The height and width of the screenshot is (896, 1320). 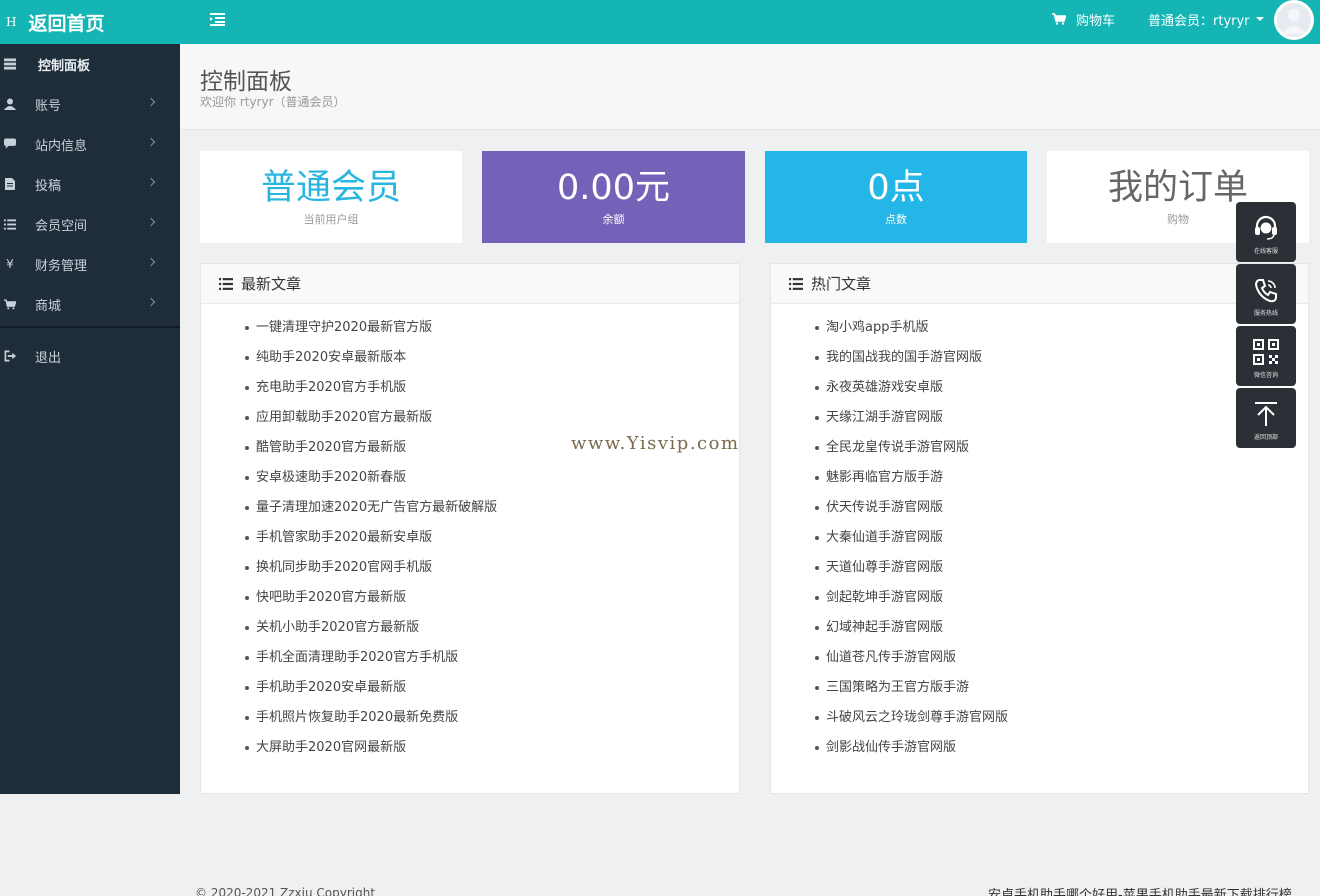 What do you see at coordinates (1039, 418) in the screenshot?
I see `article-link: 天缘江湖手游官网版` at bounding box center [1039, 418].